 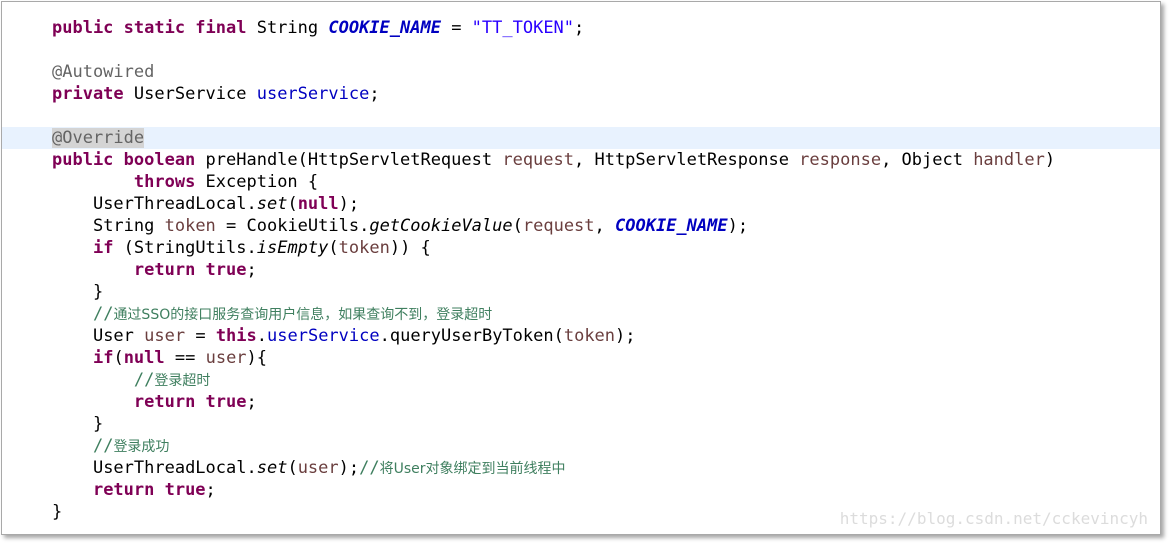 What do you see at coordinates (292, 226) in the screenshot?
I see `code-text: = CookieUtils.` at bounding box center [292, 226].